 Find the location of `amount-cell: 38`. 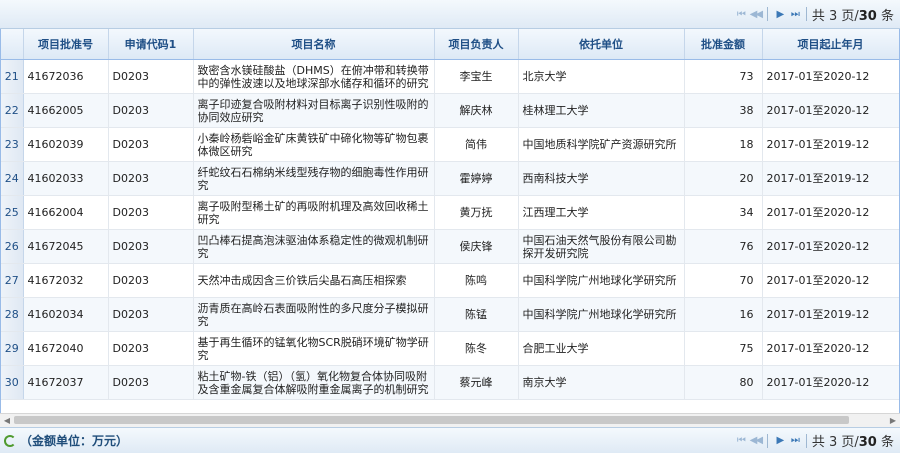

amount-cell: 38 is located at coordinates (723, 110).